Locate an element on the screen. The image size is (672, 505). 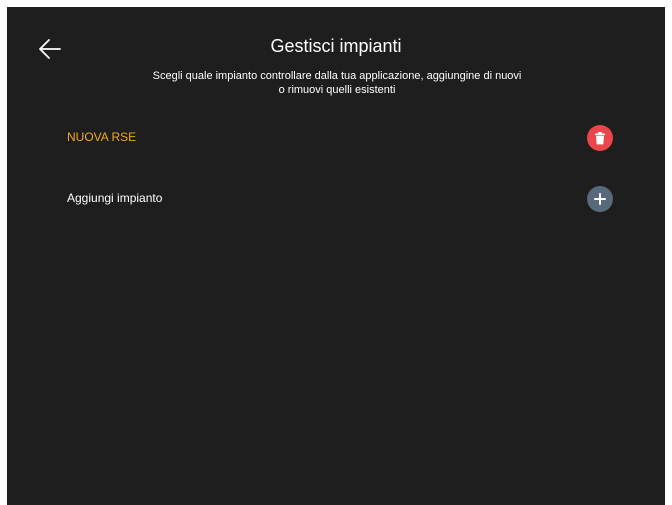
trash-icon is located at coordinates (600, 137).